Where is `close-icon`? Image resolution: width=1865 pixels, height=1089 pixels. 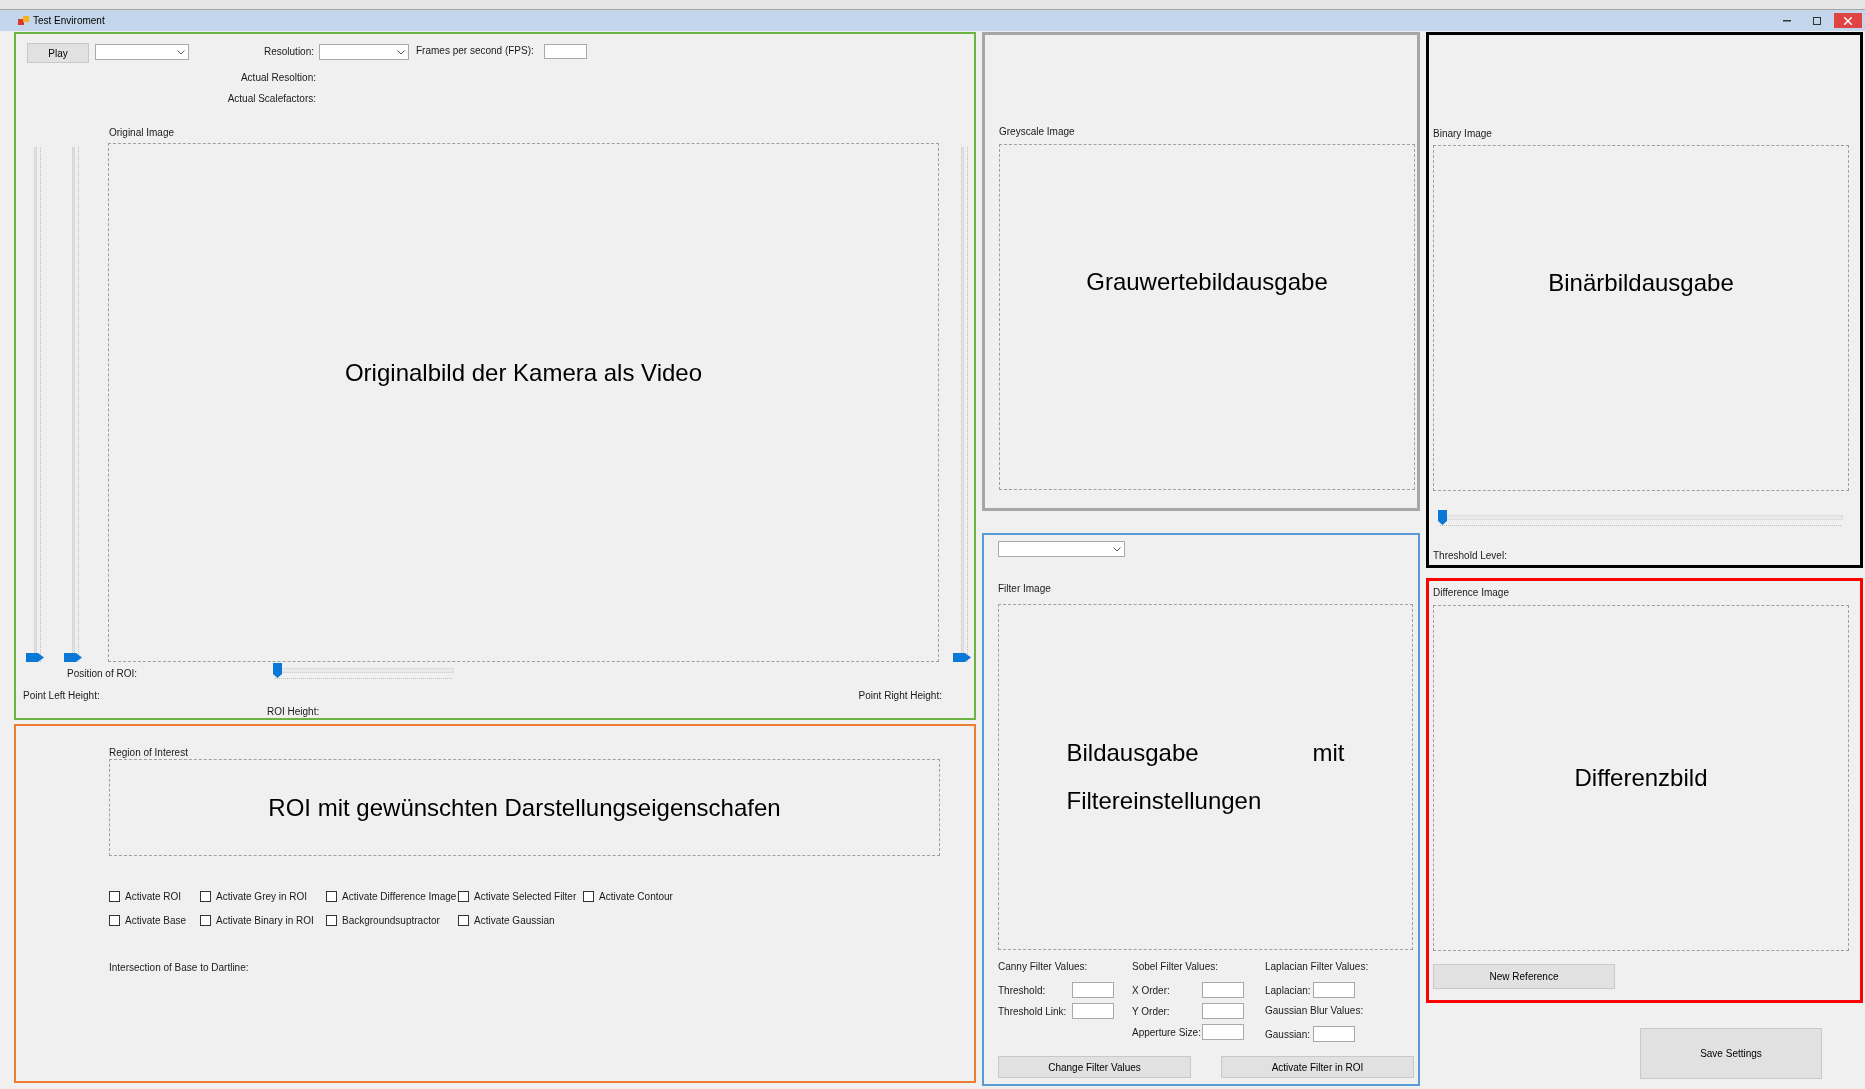 close-icon is located at coordinates (1848, 20).